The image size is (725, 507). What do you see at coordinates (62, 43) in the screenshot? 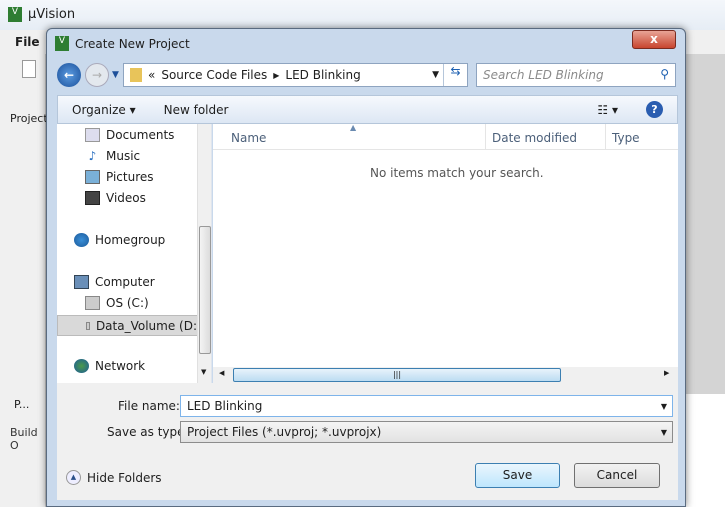
I see `dialog-logo-icon: V` at bounding box center [62, 43].